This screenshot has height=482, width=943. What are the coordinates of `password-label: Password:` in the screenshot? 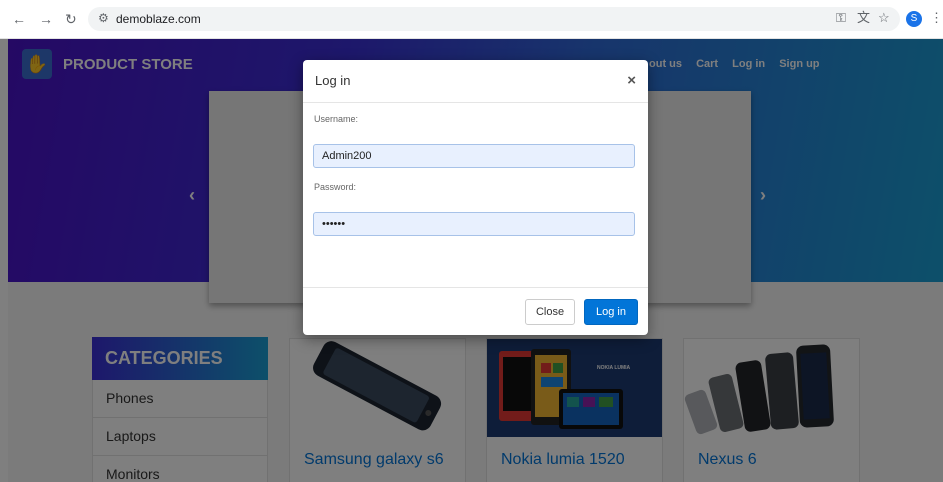 It's located at (335, 187).